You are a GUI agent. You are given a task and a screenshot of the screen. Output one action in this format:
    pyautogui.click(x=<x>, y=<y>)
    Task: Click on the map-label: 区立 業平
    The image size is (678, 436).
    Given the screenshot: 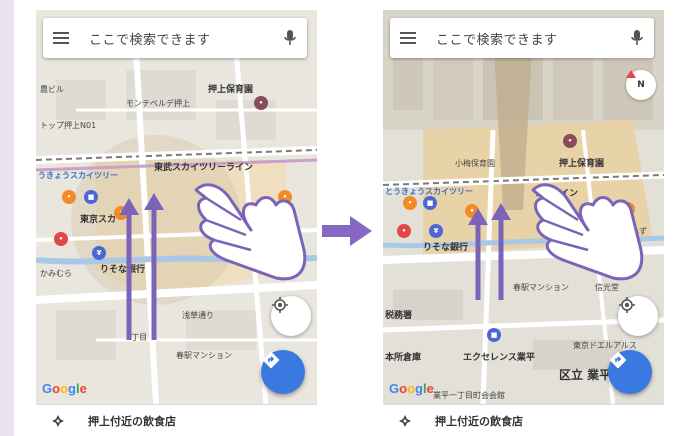 What is the action you would take?
    pyautogui.click(x=585, y=375)
    